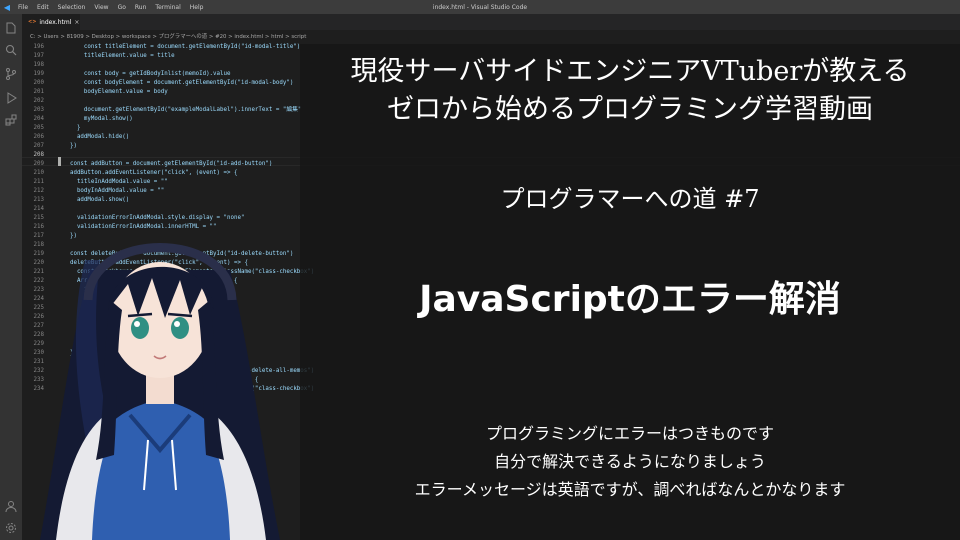  Describe the element at coordinates (141, 7) in the screenshot. I see `menu-run: Run` at that location.